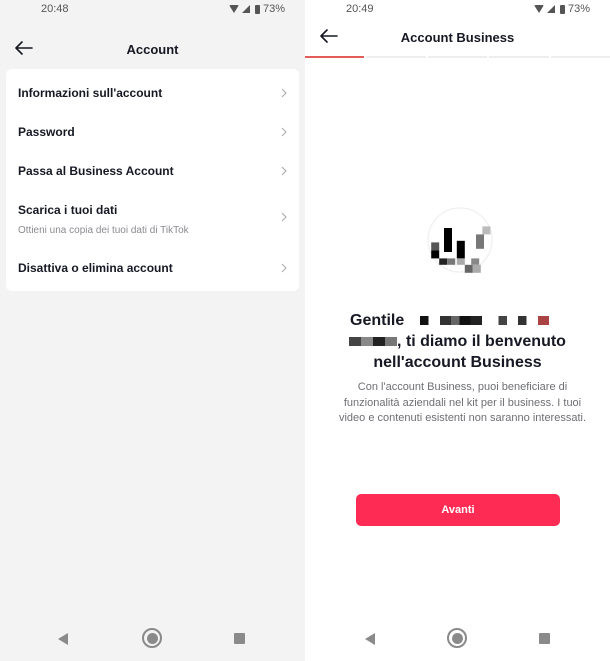 The height and width of the screenshot is (661, 610). I want to click on step-progress, so click(457, 57).